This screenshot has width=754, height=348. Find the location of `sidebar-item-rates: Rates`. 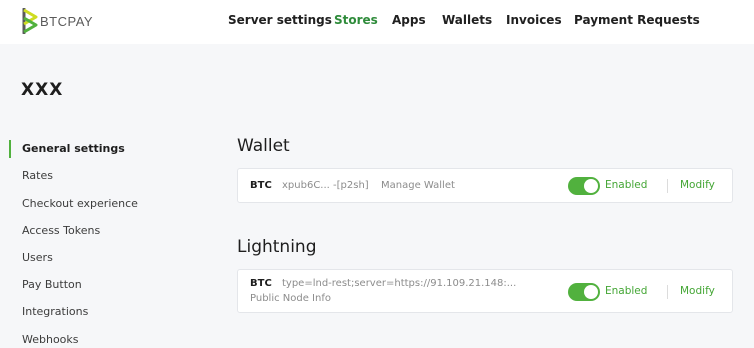

sidebar-item-rates: Rates is located at coordinates (37, 175).